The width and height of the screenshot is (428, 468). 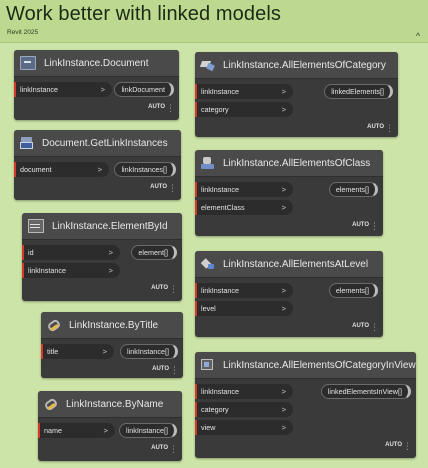 What do you see at coordinates (145, 169) in the screenshot?
I see `output-port-linkinstances: linkInstances[]` at bounding box center [145, 169].